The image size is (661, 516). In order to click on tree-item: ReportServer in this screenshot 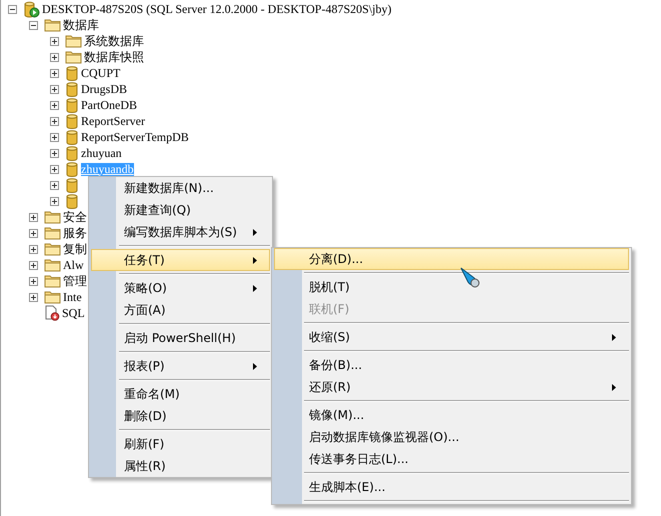, I will do `click(113, 121)`.